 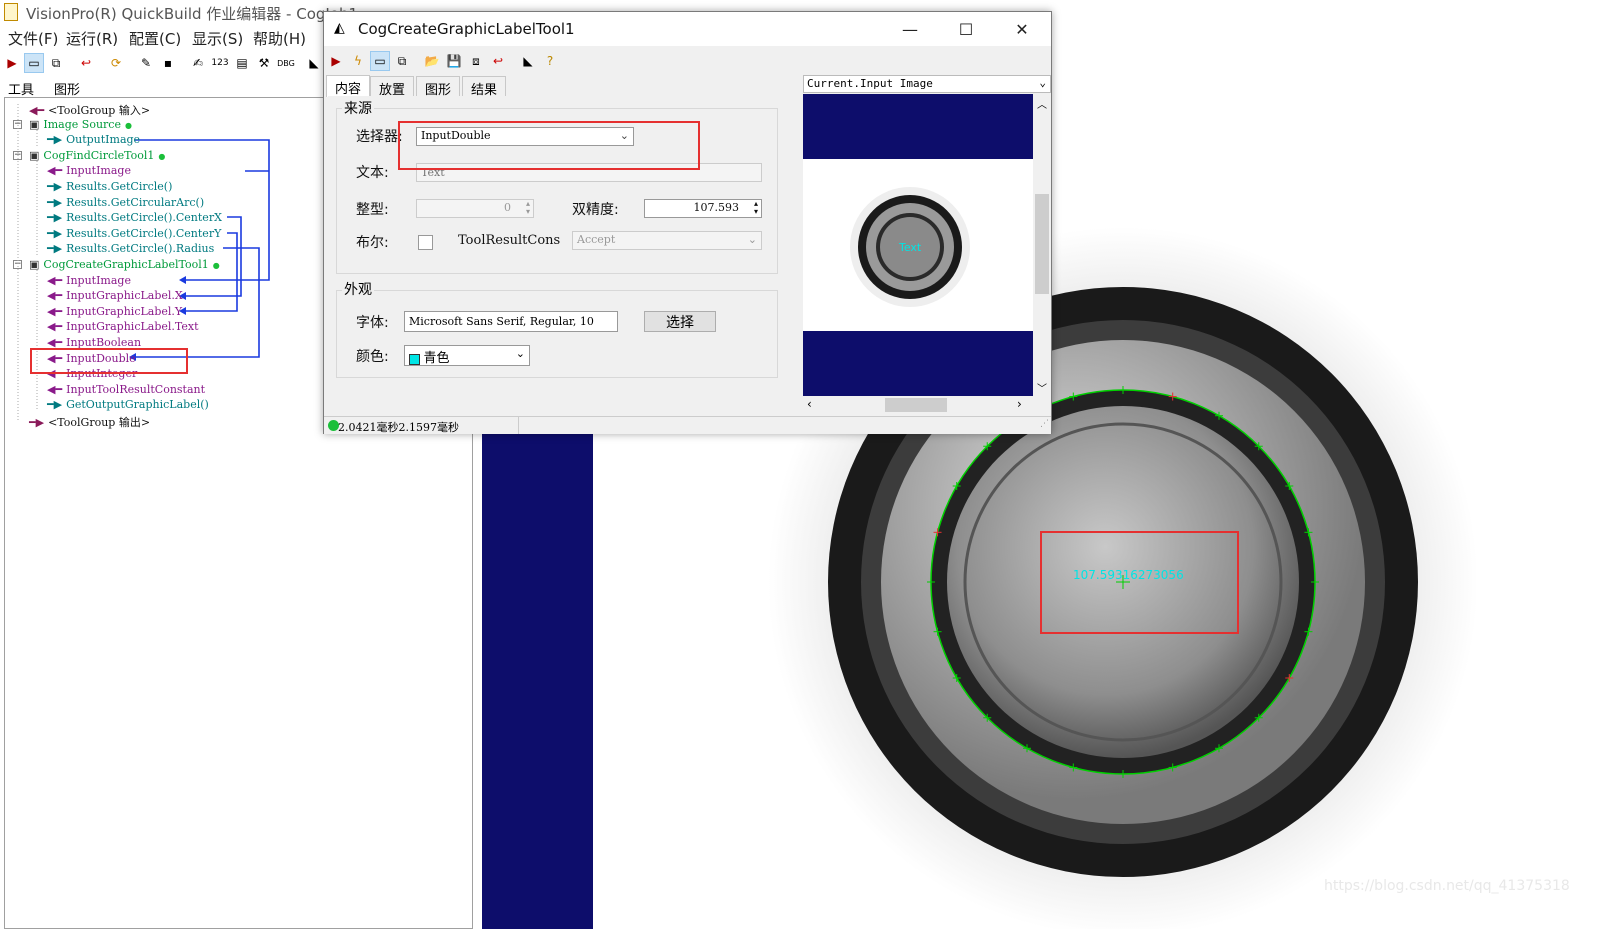 I want to click on chevron-down-icon: ﹀, so click(x=1042, y=387).